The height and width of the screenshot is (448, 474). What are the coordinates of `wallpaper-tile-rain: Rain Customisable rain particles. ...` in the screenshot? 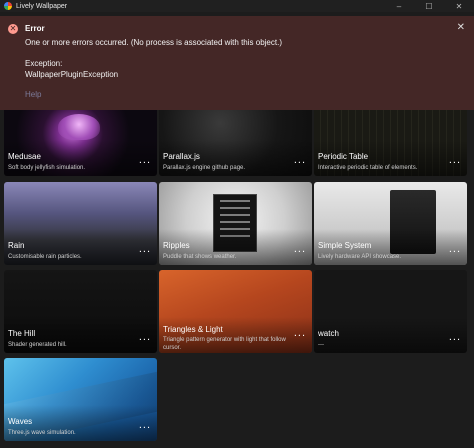 It's located at (80, 223).